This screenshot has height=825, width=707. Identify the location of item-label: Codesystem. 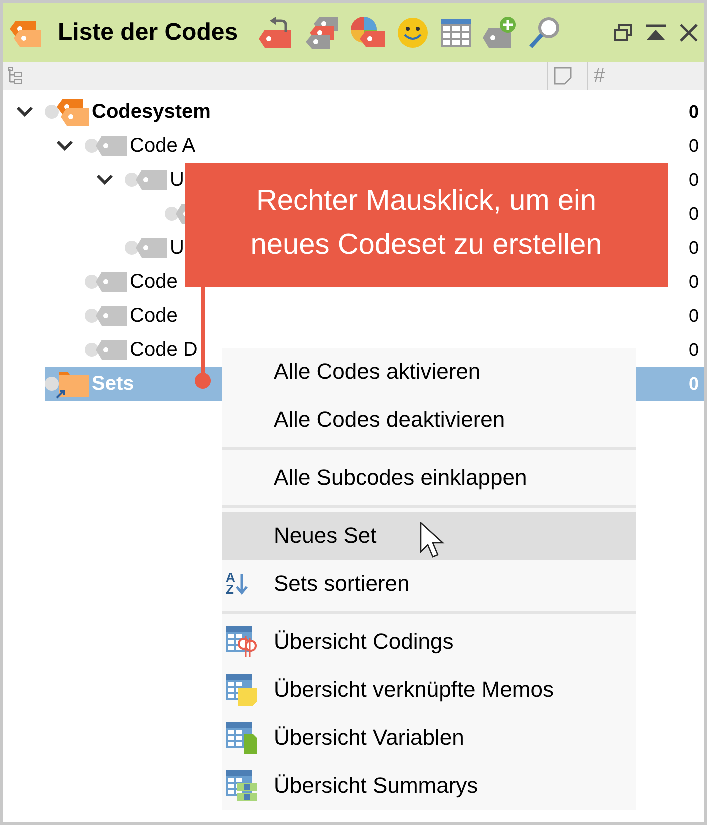
(151, 112).